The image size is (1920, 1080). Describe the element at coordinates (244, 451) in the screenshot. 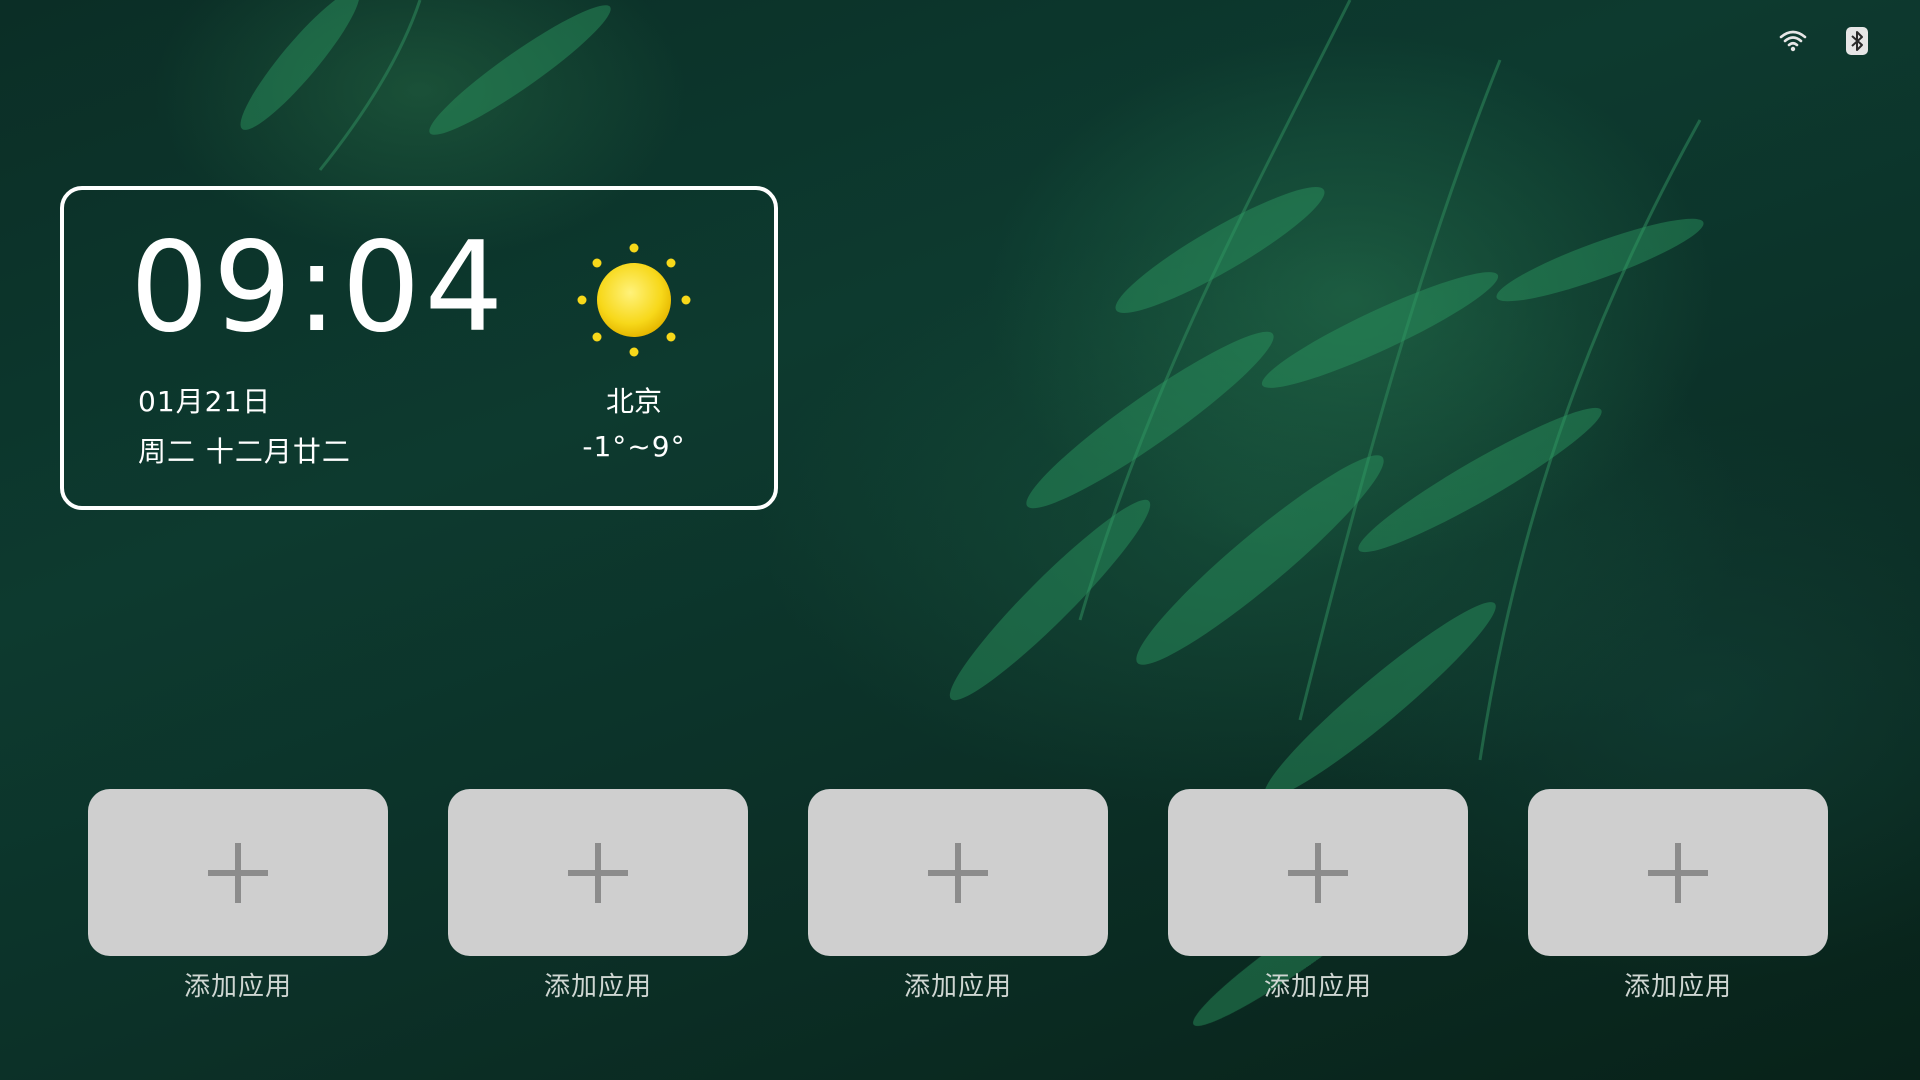

I see `weekday-lunar-text: 周二 十二月廿二` at that location.